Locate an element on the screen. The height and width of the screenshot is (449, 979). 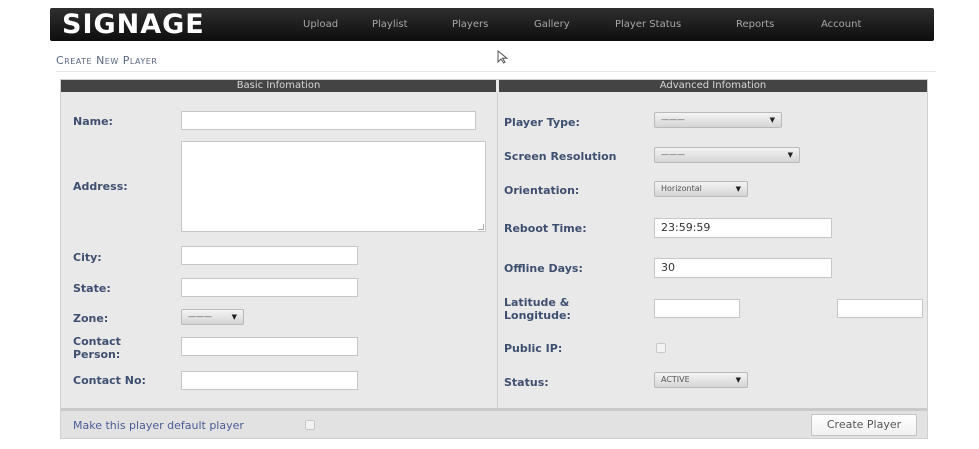
default-player-label: Make this player default player is located at coordinates (158, 425).